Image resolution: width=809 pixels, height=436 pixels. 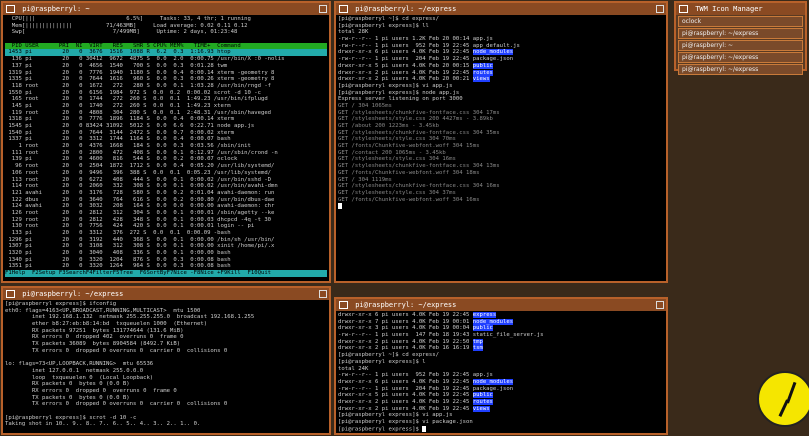 What do you see at coordinates (481, 79) in the screenshot?
I see `directory-name: views` at bounding box center [481, 79].